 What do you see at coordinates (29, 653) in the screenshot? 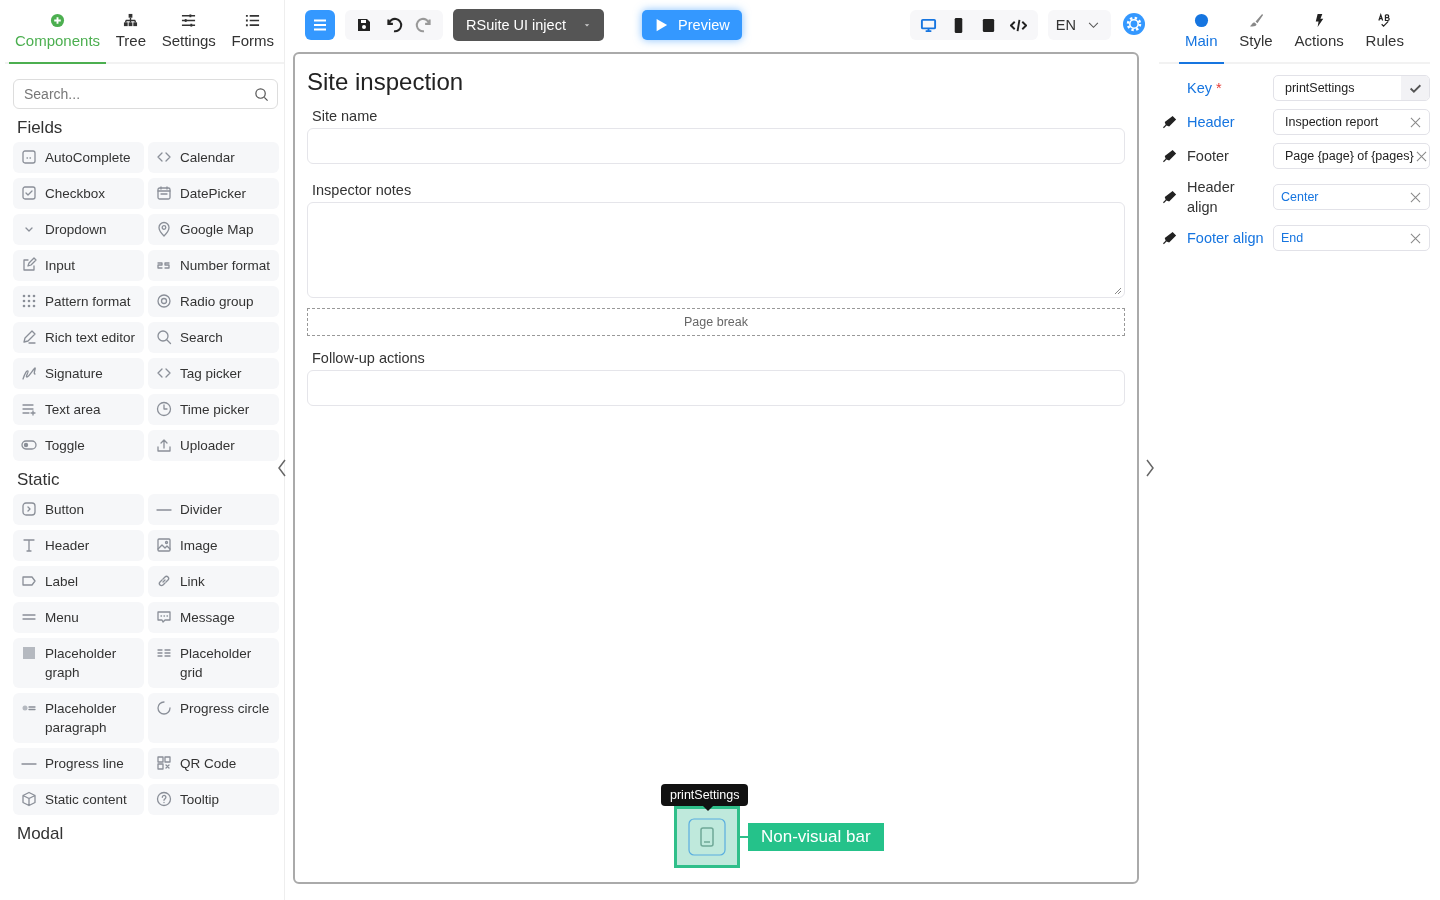
I see `square-icon` at bounding box center [29, 653].